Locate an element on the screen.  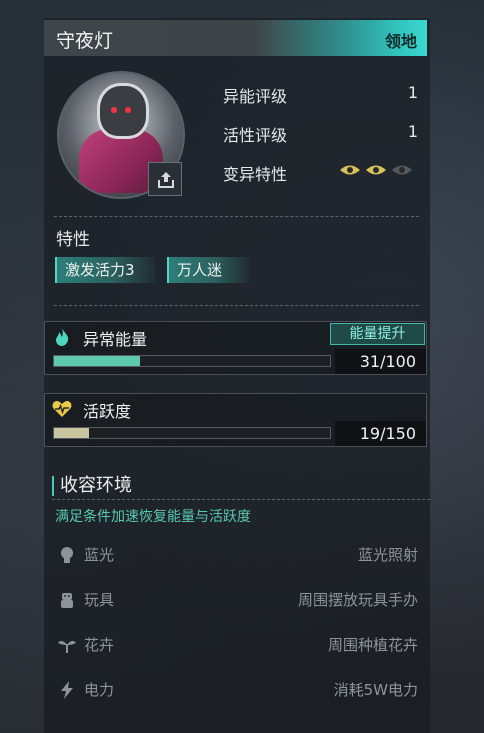
condition-row: 花卉 周围种植花卉 is located at coordinates (235, 645).